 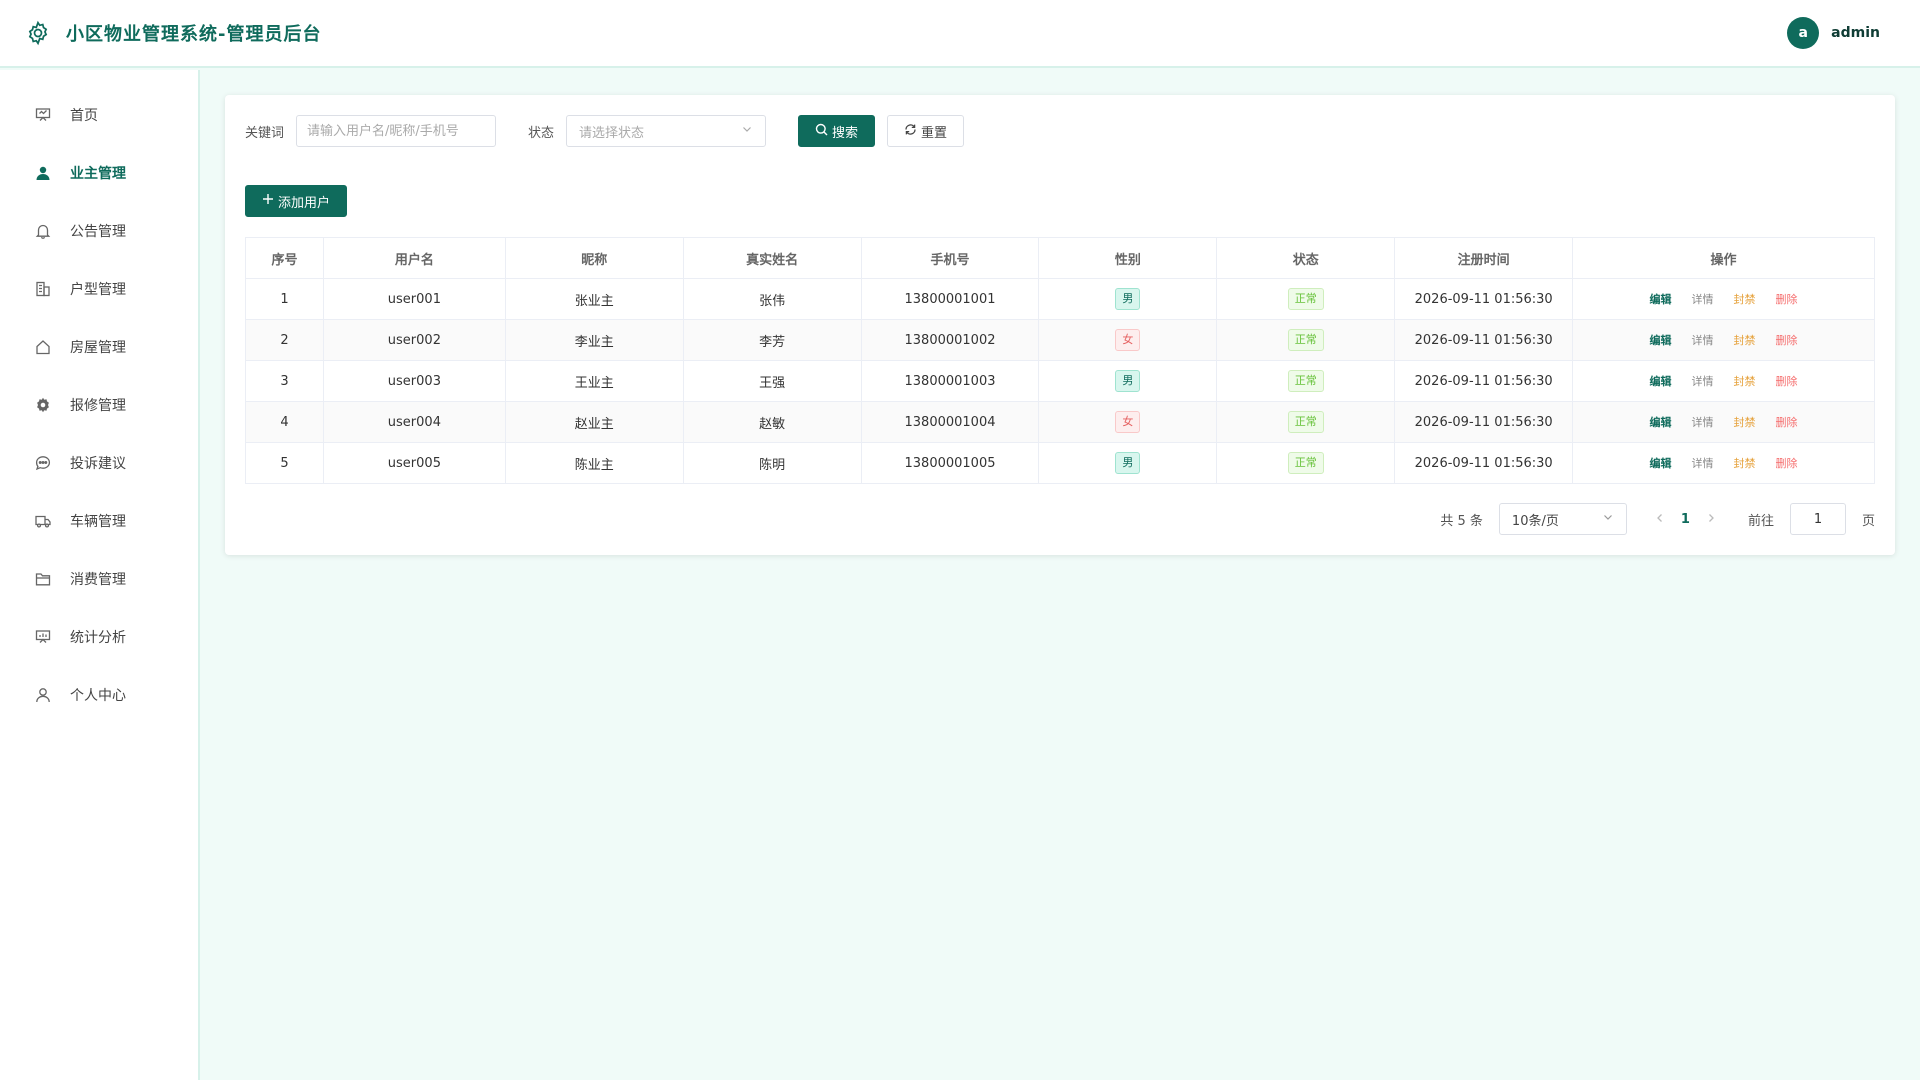 I want to click on column-header: 操作, so click(x=1723, y=258).